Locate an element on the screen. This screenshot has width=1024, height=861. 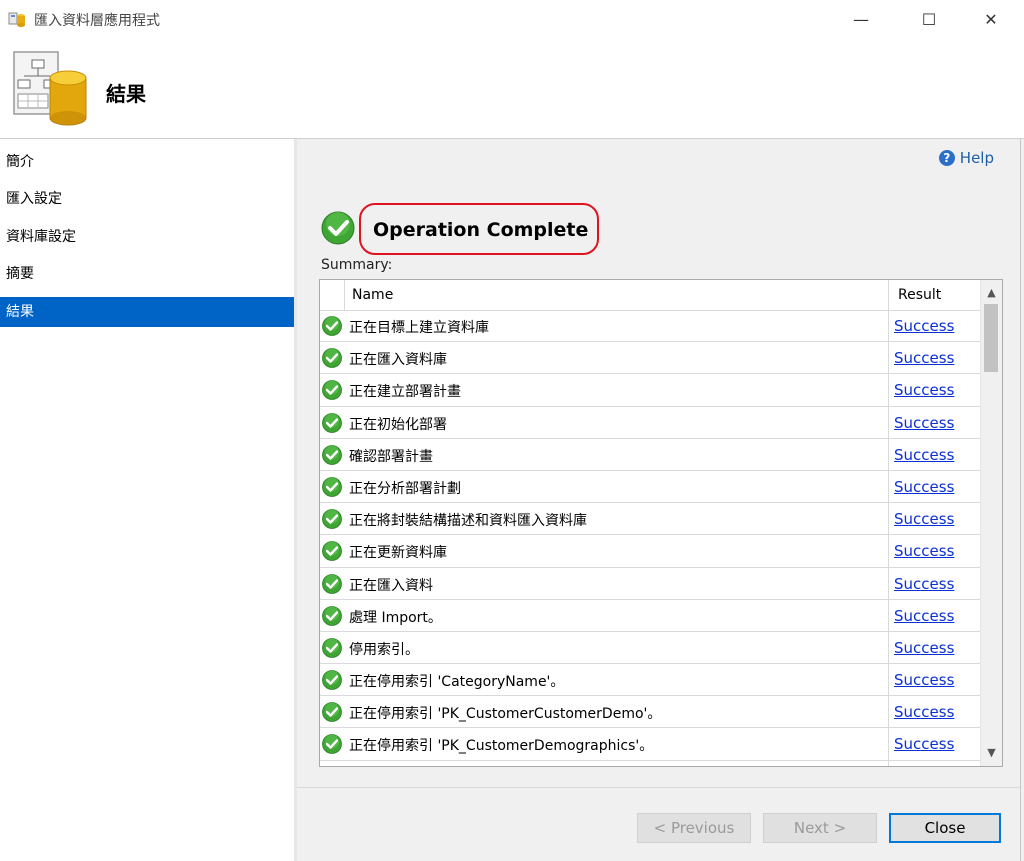
app-icon is located at coordinates (16, 19).